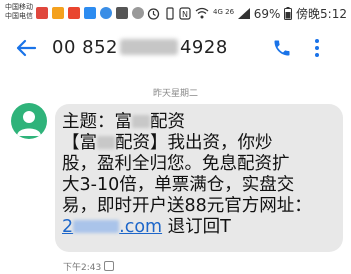 The width and height of the screenshot is (351, 274). What do you see at coordinates (194, 143) in the screenshot?
I see `line1-suffix: 配资】我出资，你炒` at bounding box center [194, 143].